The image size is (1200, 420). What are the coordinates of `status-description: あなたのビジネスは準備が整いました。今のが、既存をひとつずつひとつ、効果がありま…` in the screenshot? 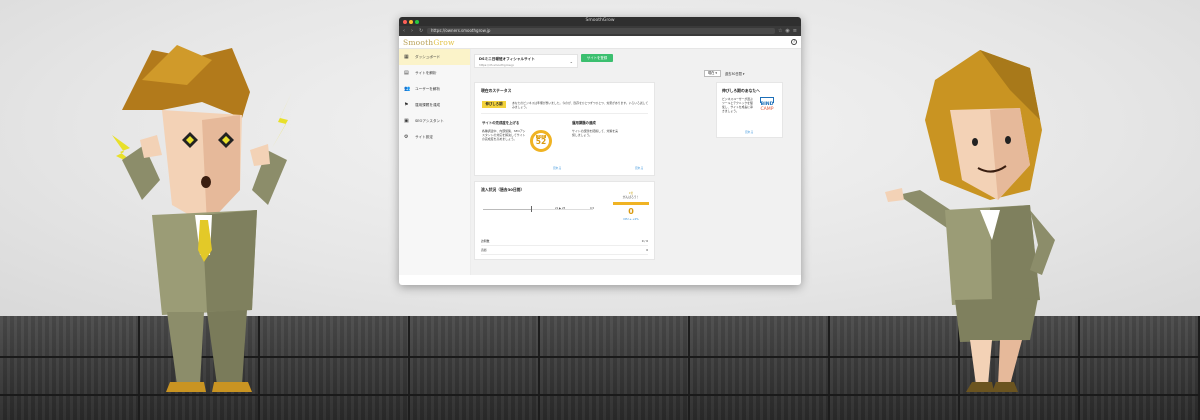 It's located at (580, 105).